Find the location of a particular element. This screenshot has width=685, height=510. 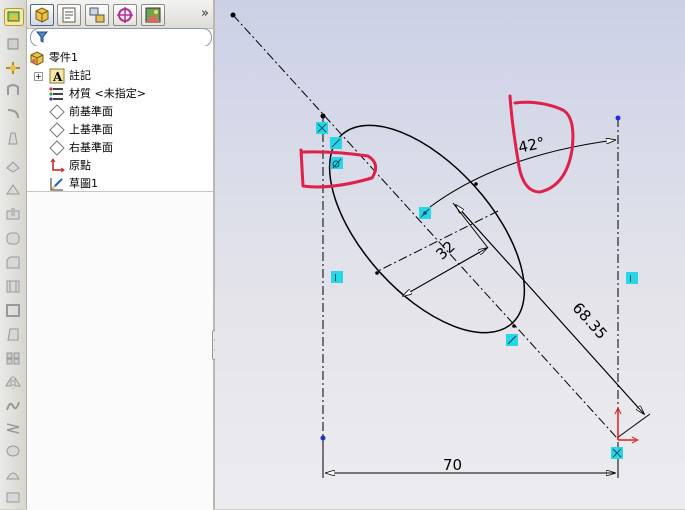

wrap-icon is located at coordinates (13, 496).